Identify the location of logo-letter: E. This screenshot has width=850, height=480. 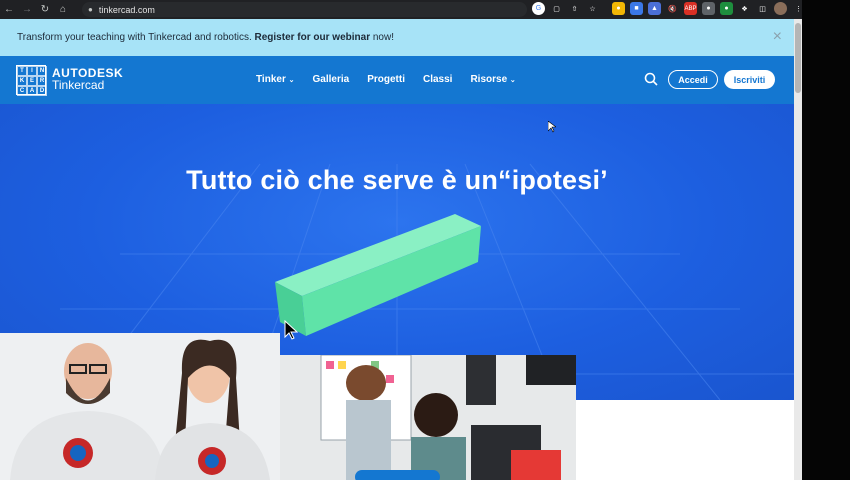
(32, 81).